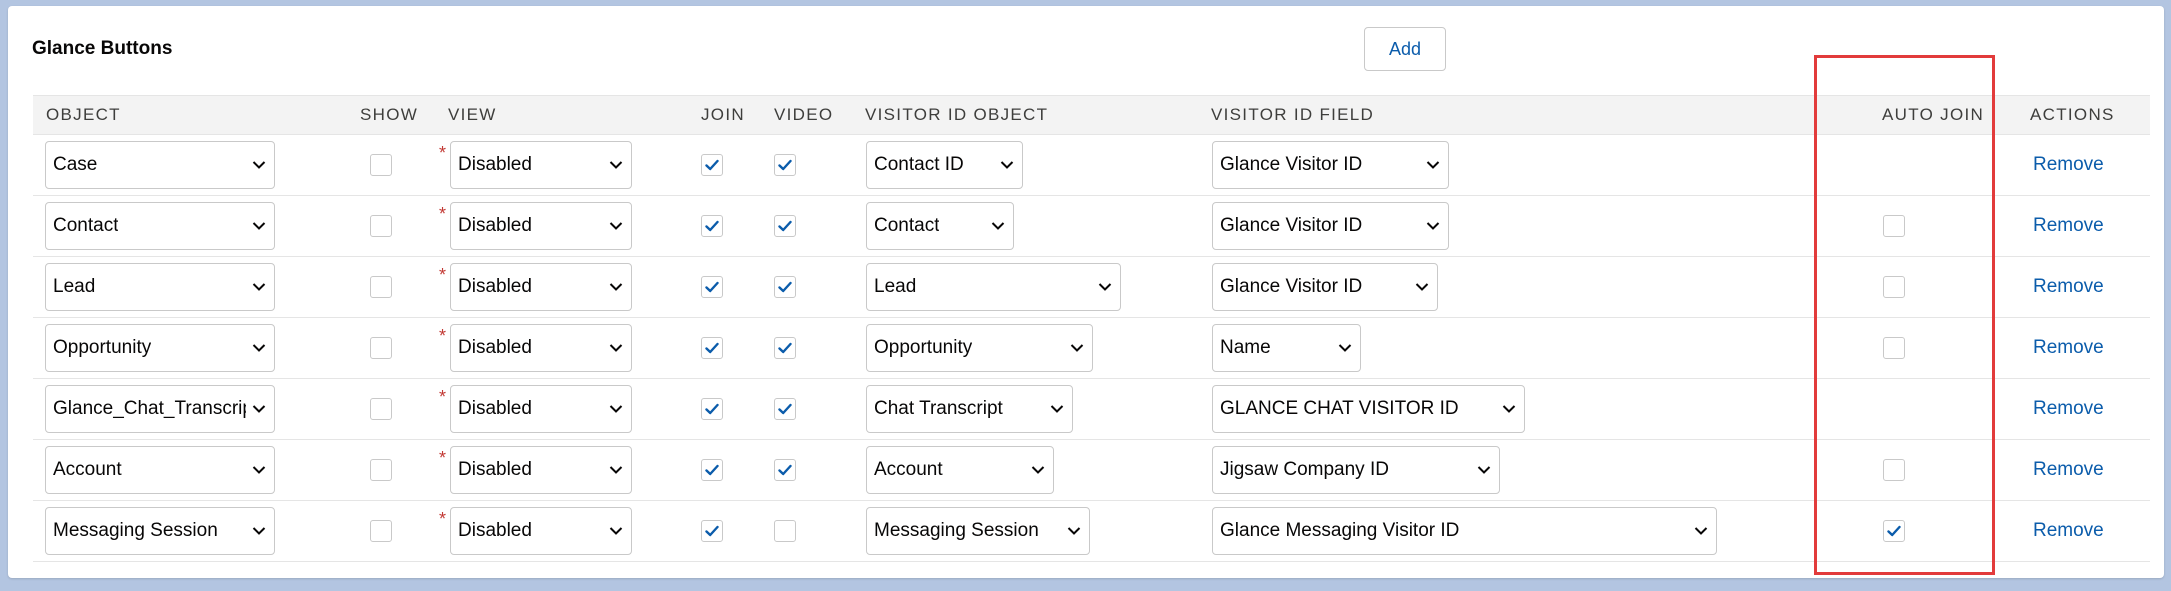 This screenshot has height=591, width=2171. Describe the element at coordinates (944, 165) in the screenshot. I see `visitor-id-object-select: Contact ID` at that location.